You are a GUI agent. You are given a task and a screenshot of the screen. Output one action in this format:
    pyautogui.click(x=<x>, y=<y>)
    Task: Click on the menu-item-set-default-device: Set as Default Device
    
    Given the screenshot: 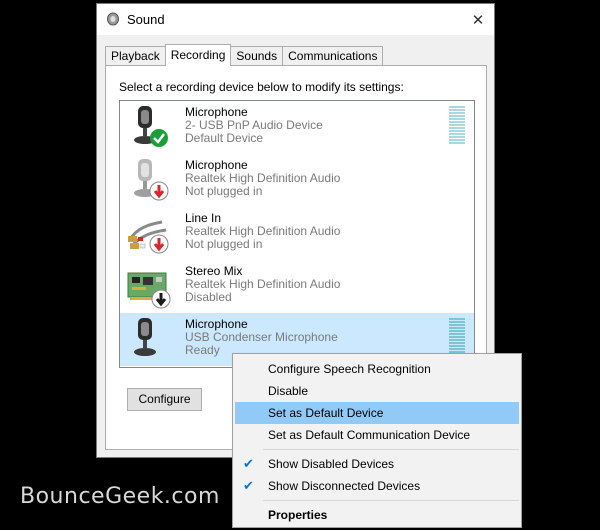 What is the action you would take?
    pyautogui.click(x=377, y=413)
    